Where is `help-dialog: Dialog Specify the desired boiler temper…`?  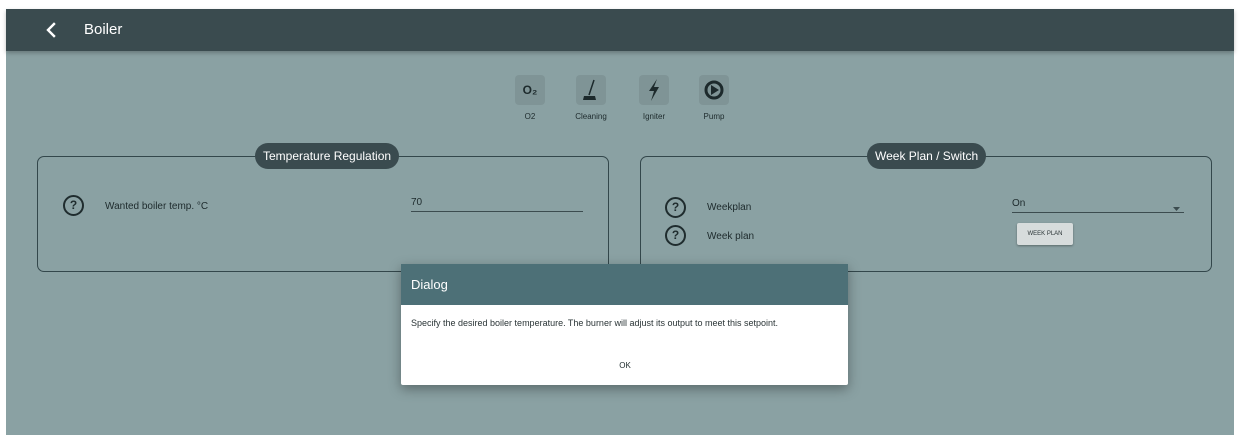
help-dialog: Dialog Specify the desired boiler temper… is located at coordinates (624, 324).